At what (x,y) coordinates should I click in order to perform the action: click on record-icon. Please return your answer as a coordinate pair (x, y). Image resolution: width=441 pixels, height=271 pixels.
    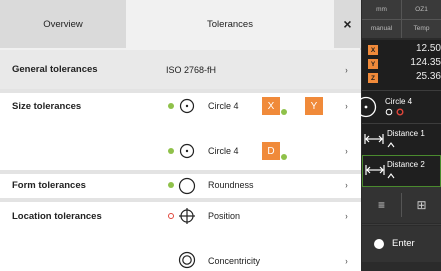
    Looking at the image, I should click on (379, 244).